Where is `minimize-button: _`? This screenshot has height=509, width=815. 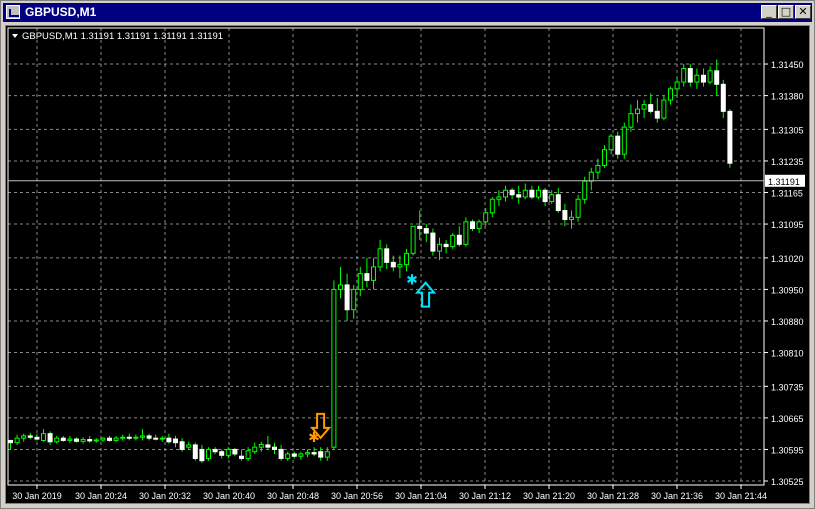 minimize-button: _ is located at coordinates (769, 12).